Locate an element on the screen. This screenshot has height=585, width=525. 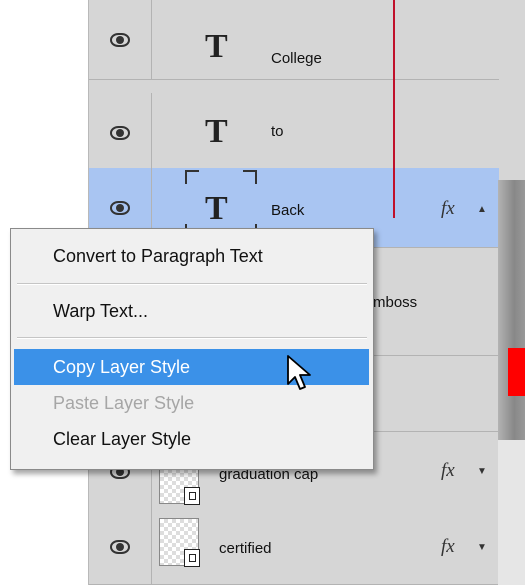
menu-item-convert-to-paragraph-text: Convert to Paragraph Text is located at coordinates (192, 256).